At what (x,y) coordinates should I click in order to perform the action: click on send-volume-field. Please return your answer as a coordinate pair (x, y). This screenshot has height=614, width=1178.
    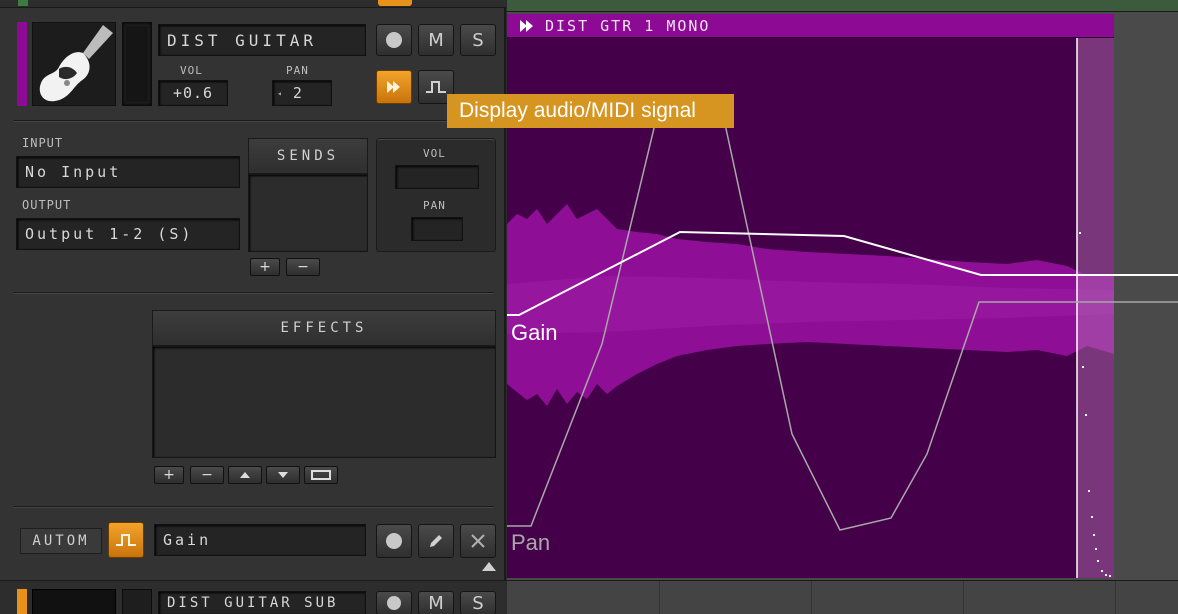
    Looking at the image, I should click on (437, 177).